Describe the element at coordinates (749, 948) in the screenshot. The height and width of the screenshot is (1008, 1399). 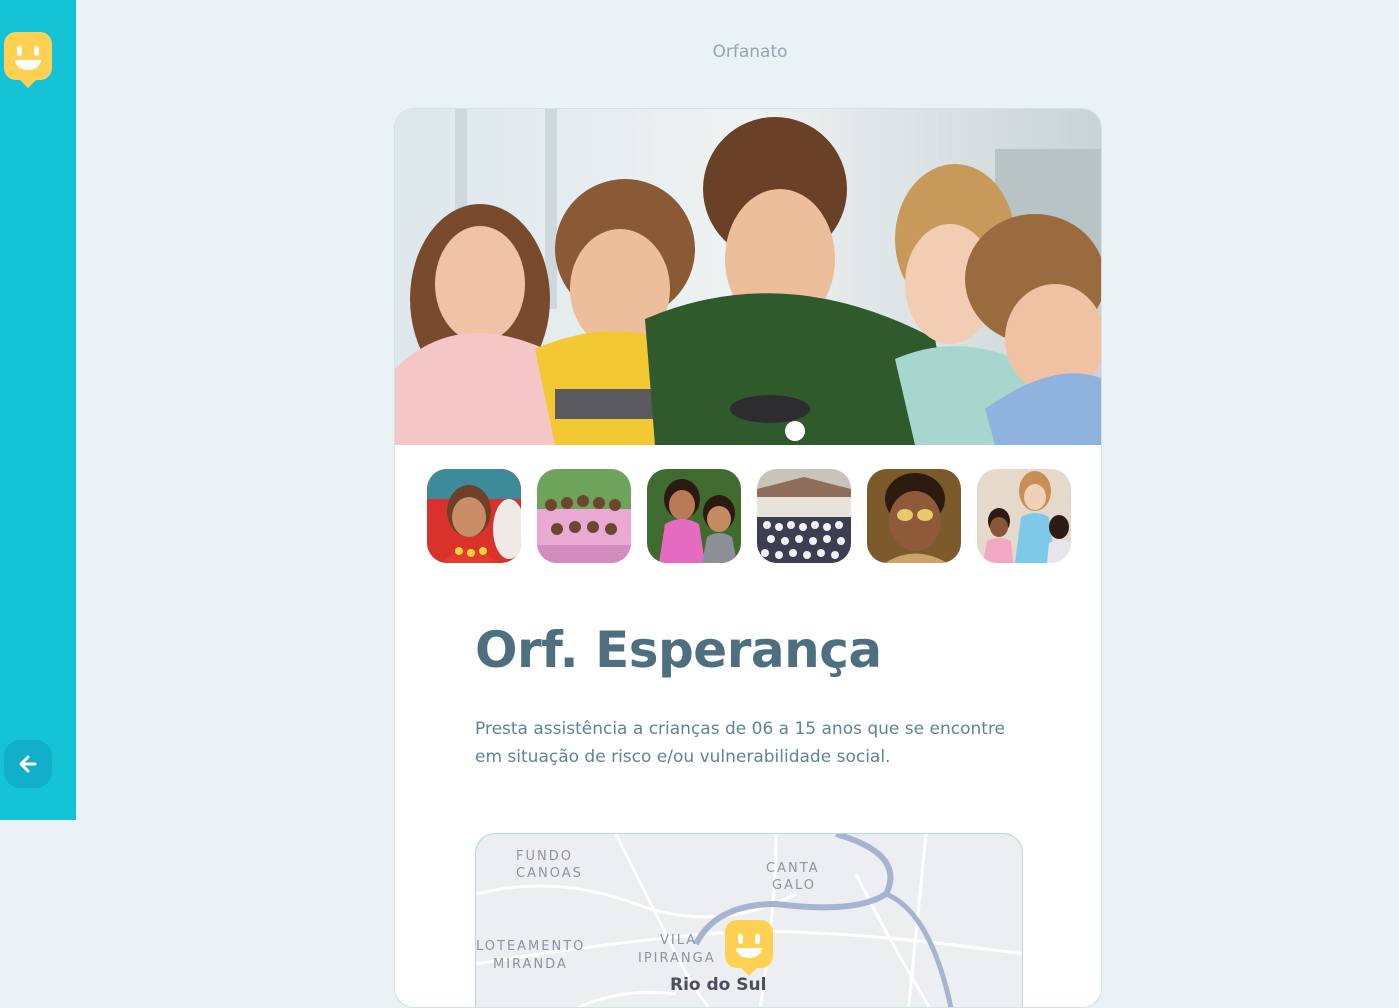
I see `map-marker-icon` at that location.